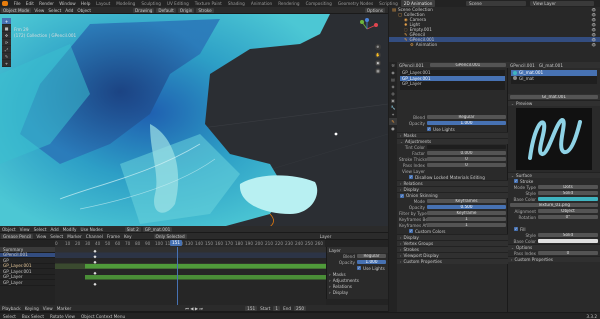 This screenshot has width=600, height=319. I want to click on keyframe-area, so click(190, 276).